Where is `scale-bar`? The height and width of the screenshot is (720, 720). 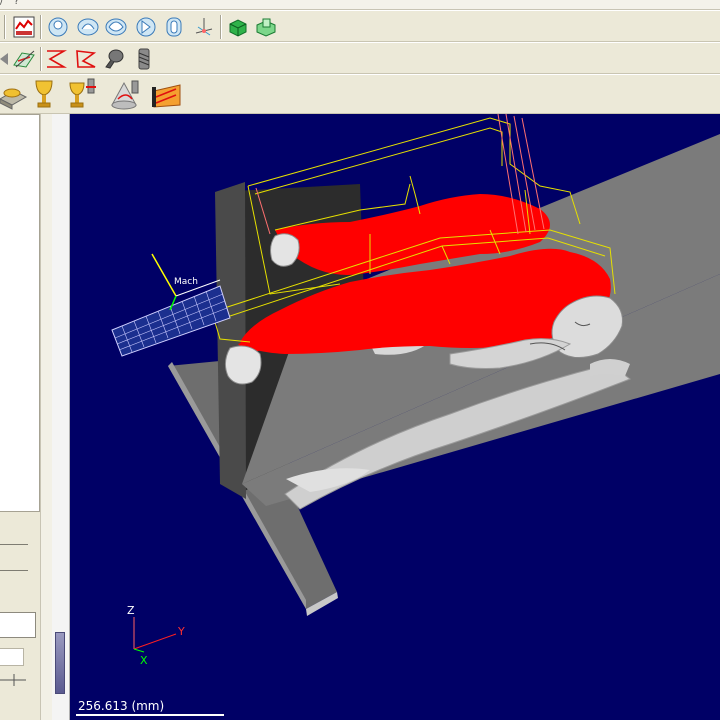
scale-bar is located at coordinates (150, 715).